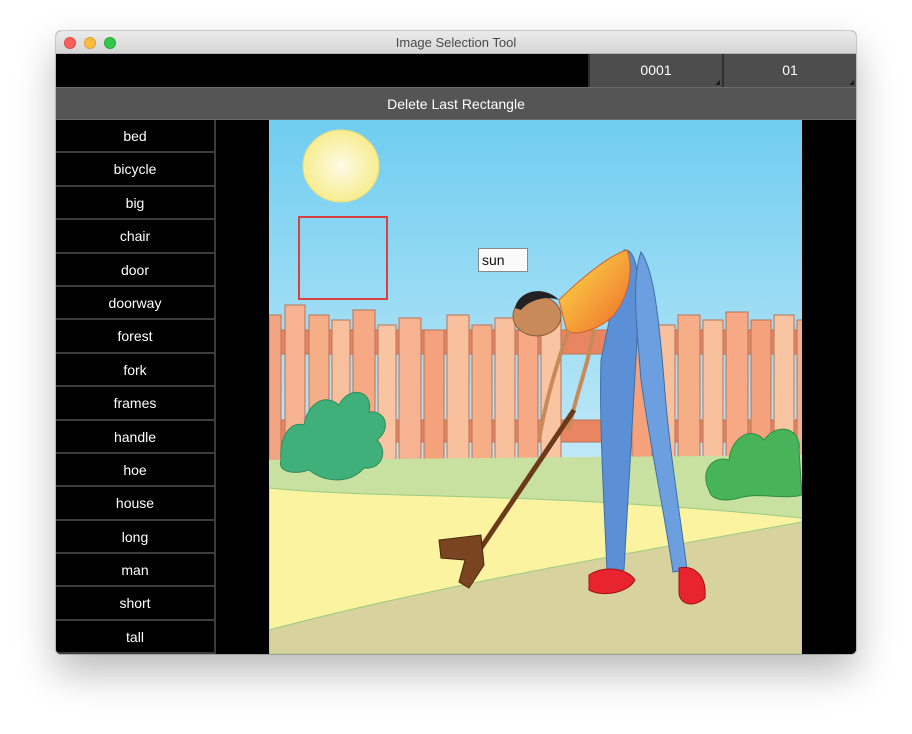 This screenshot has height=734, width=912. Describe the element at coordinates (136, 604) in the screenshot. I see `word-item-short: short` at that location.